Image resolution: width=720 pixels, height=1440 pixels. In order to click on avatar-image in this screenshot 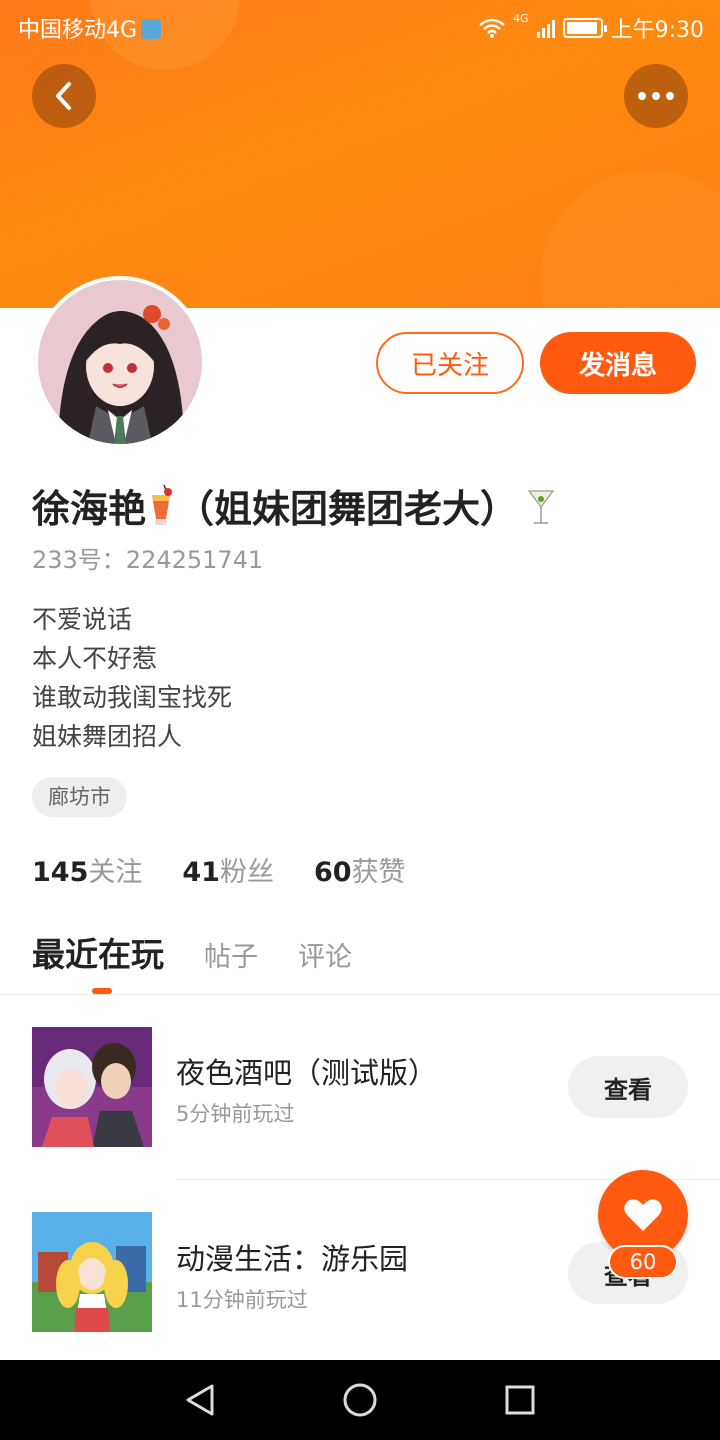, I will do `click(120, 362)`.